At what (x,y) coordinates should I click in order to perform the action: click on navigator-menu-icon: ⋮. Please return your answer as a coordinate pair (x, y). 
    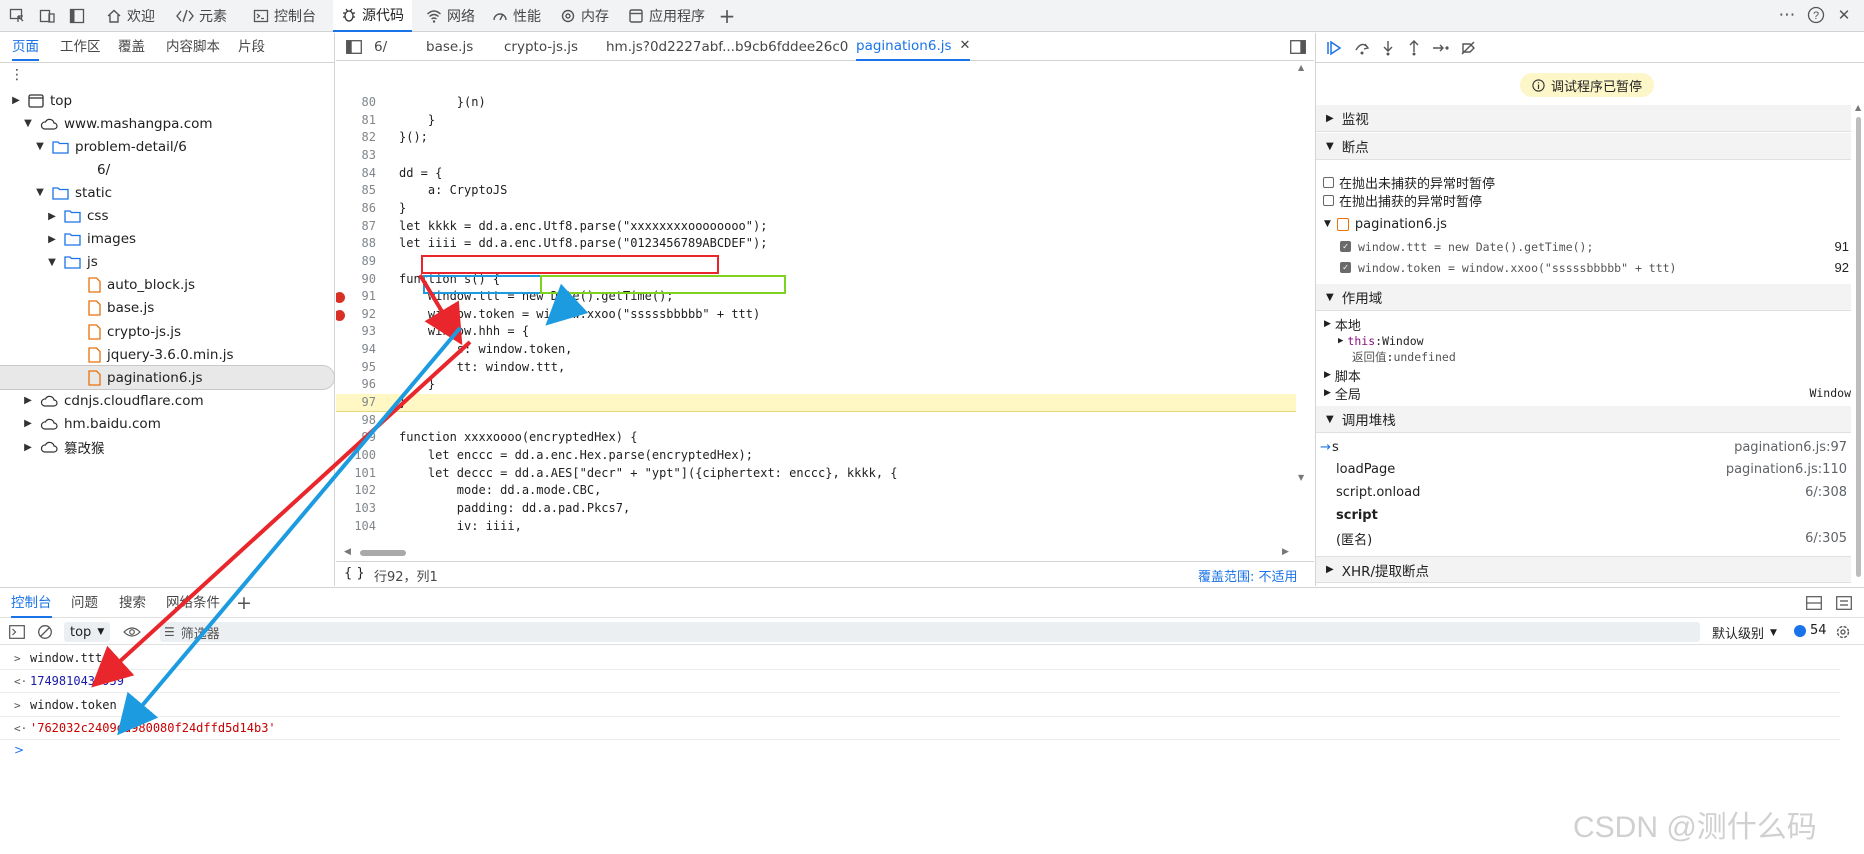
    Looking at the image, I should click on (17, 75).